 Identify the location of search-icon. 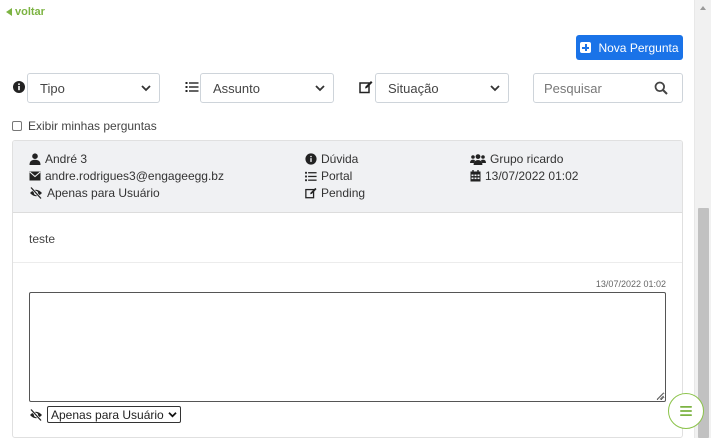
(661, 88).